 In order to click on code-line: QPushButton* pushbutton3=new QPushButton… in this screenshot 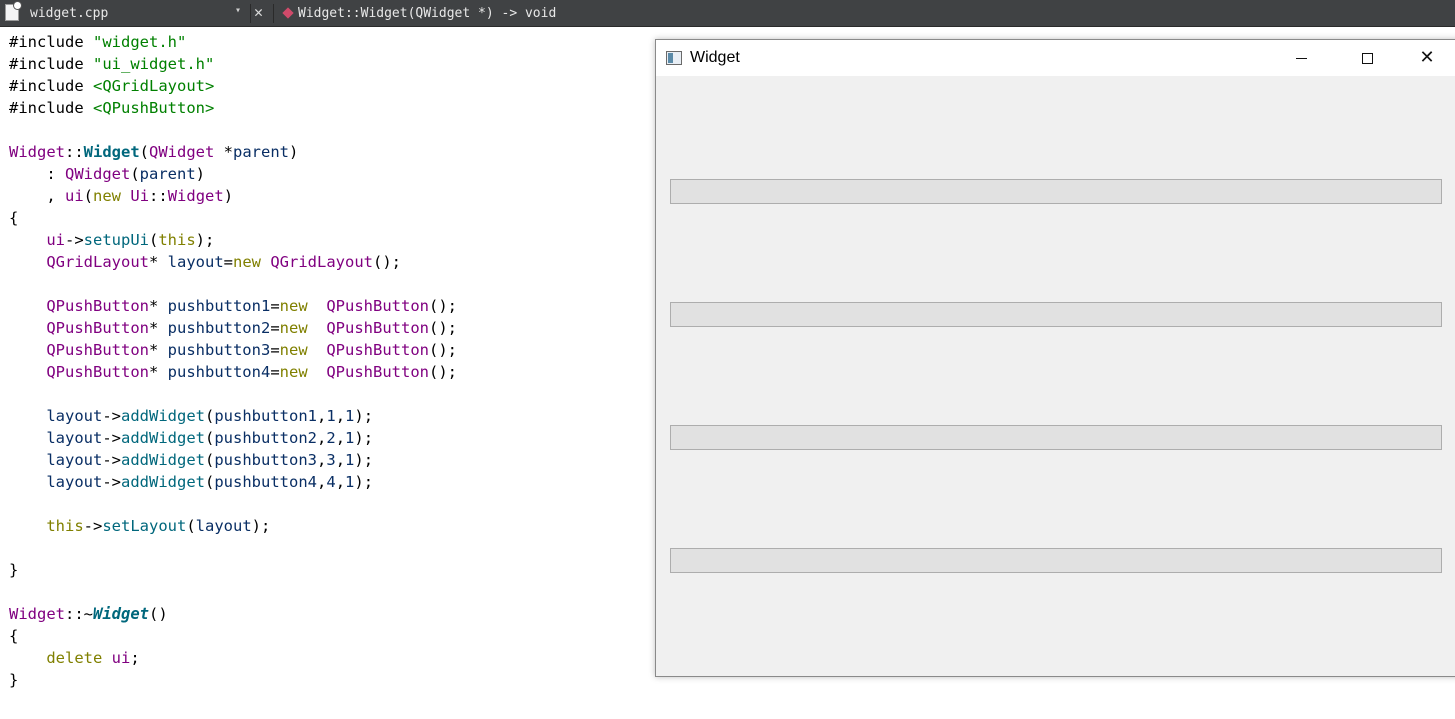, I will do `click(233, 350)`.